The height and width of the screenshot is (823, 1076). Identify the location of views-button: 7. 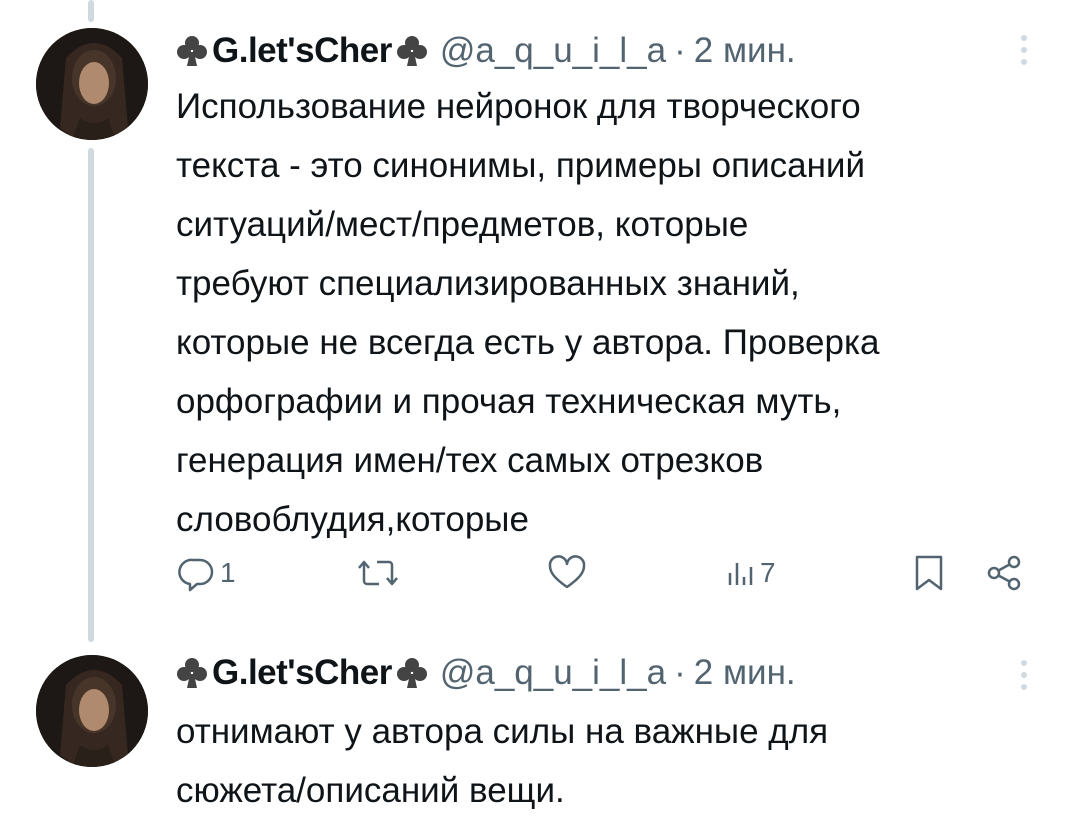
(751, 573).